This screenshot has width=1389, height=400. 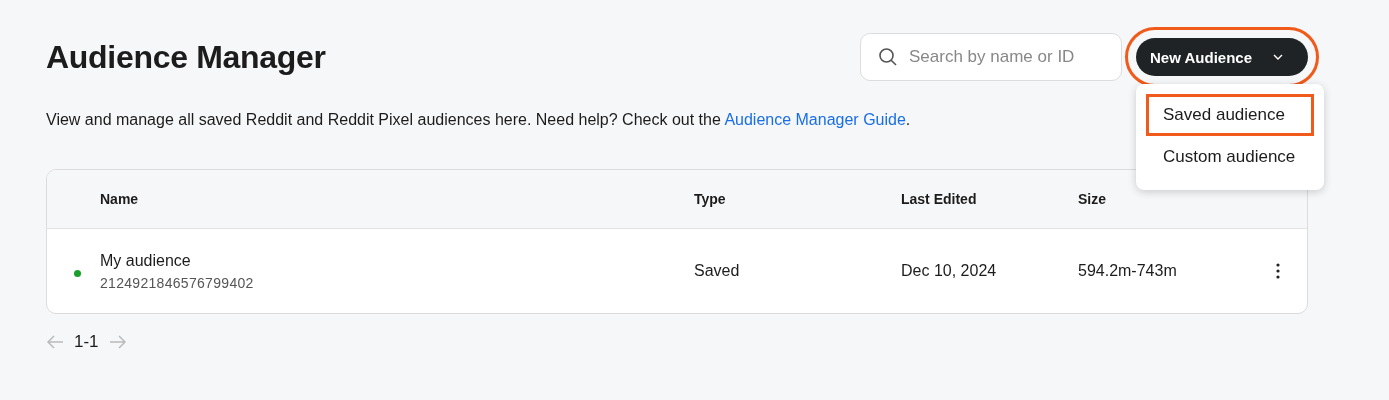 I want to click on audience-name: My audience, so click(x=146, y=260).